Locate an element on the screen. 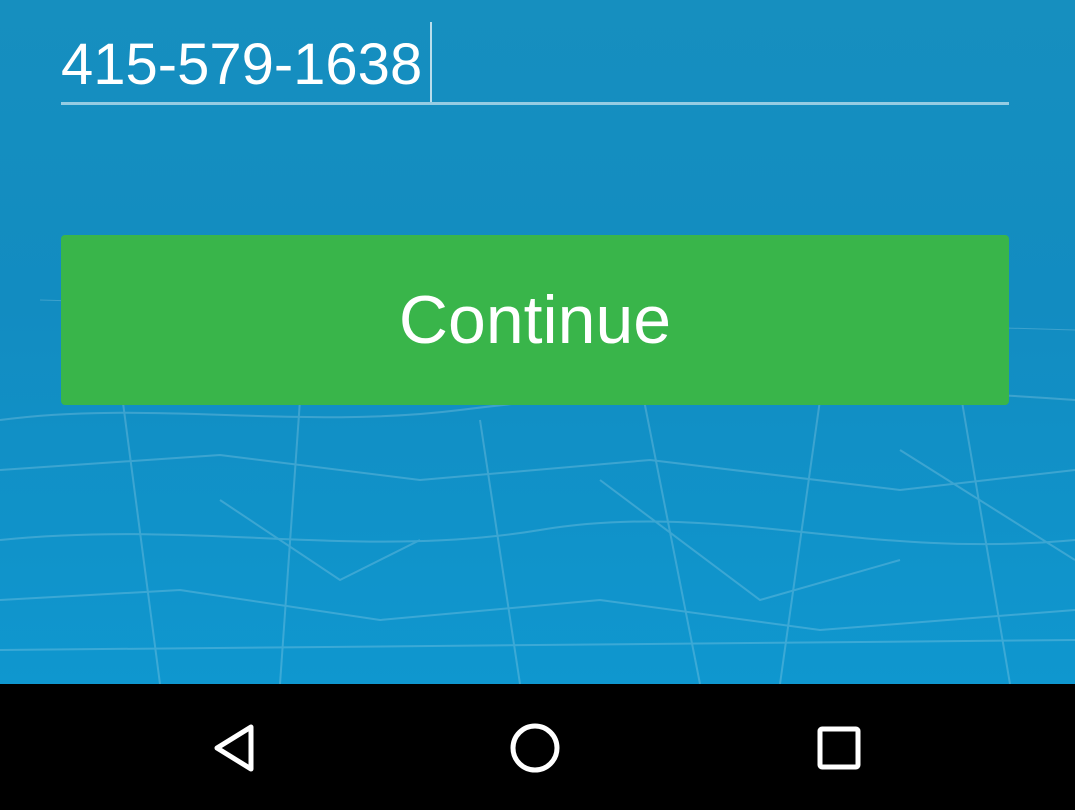  recents-square-icon is located at coordinates (839, 748).